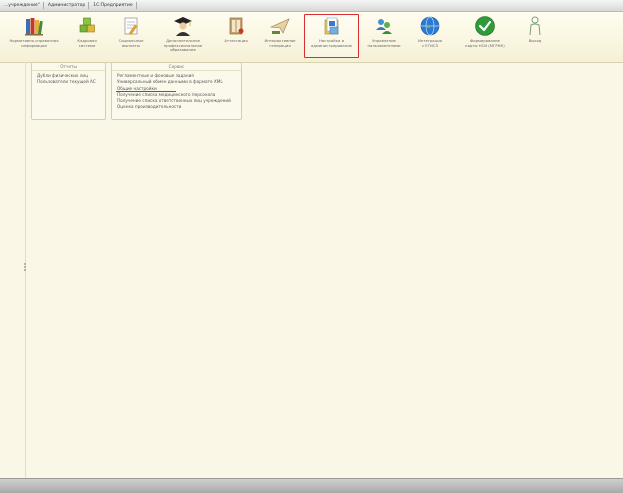 The height and width of the screenshot is (493, 623). I want to click on ref-info-button: Нормативно-справочная информация, so click(34, 38).